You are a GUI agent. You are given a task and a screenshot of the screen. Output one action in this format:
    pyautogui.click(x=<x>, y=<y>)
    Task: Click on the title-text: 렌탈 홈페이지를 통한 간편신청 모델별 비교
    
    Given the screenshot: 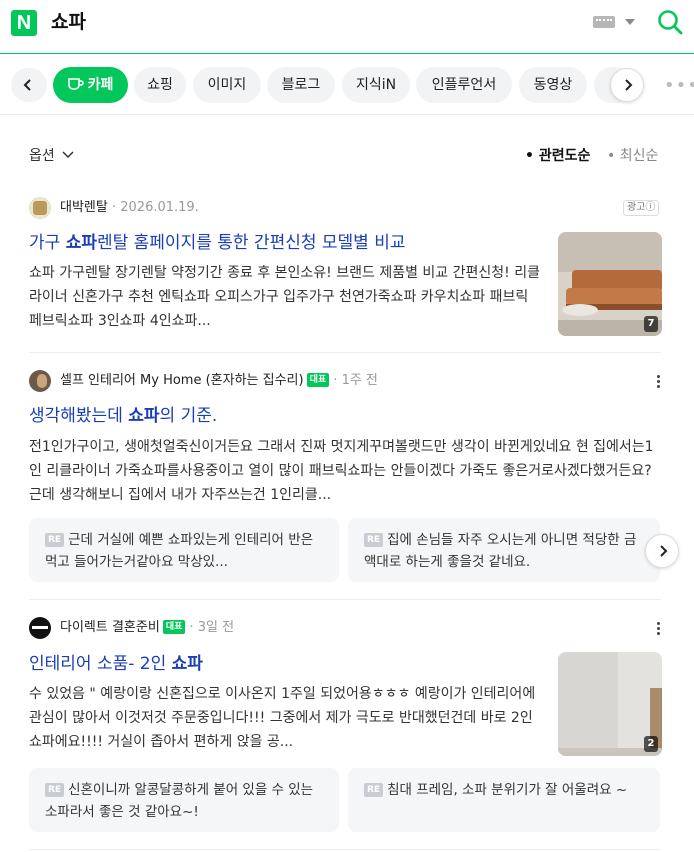 What is the action you would take?
    pyautogui.click(x=251, y=243)
    